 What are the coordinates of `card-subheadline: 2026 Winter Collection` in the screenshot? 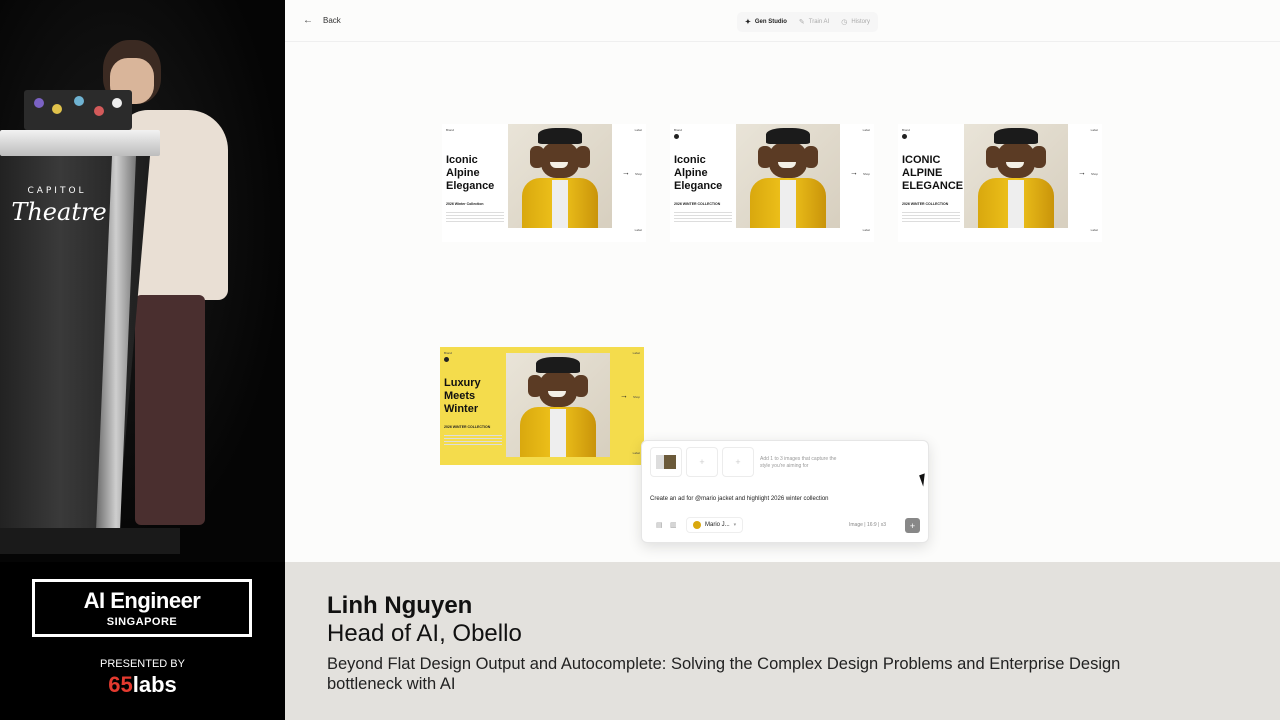 It's located at (465, 204).